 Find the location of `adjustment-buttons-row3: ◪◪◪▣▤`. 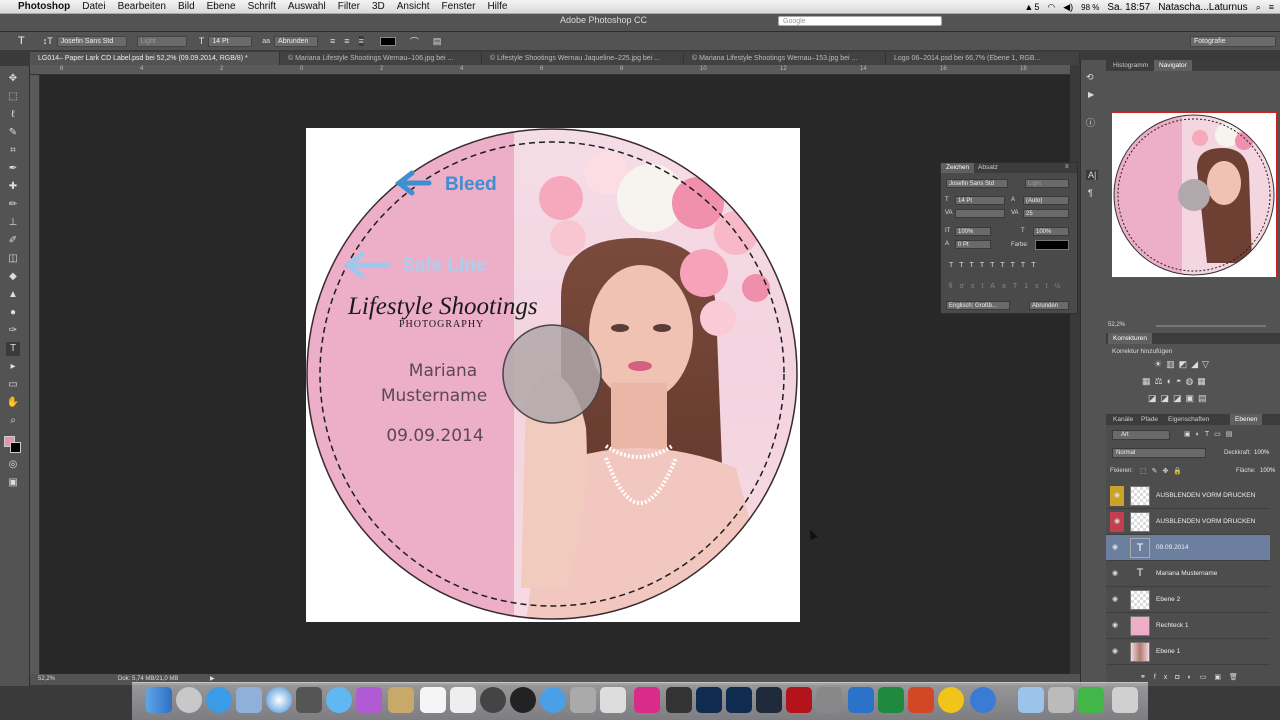

adjustment-buttons-row3: ◪◪◪▣▤ is located at coordinates (1179, 398).